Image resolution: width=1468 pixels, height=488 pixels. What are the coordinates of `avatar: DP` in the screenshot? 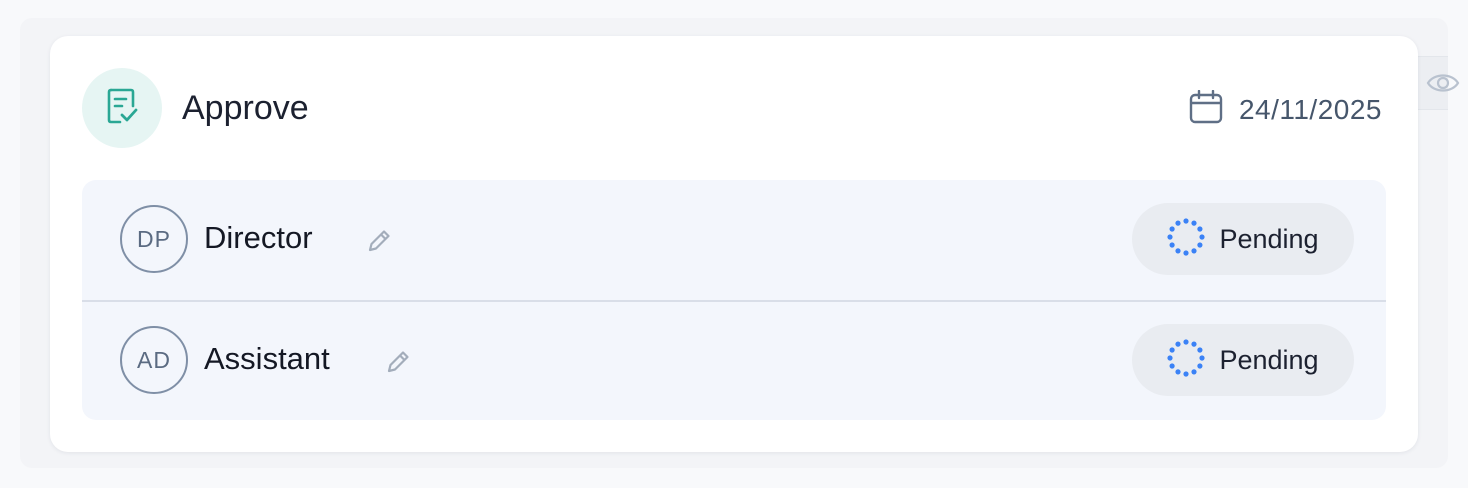 It's located at (154, 239).